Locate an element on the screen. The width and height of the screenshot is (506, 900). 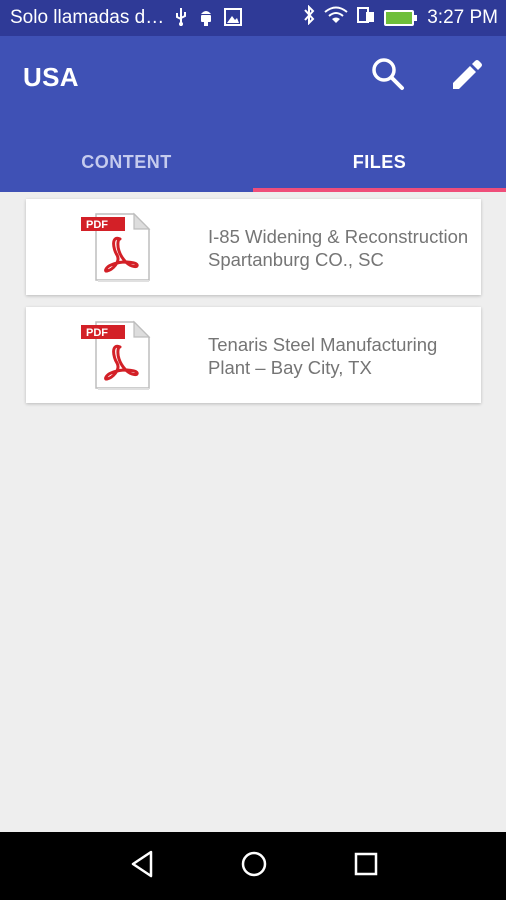
system-icons: 3:27 PM is located at coordinates (400, 17).